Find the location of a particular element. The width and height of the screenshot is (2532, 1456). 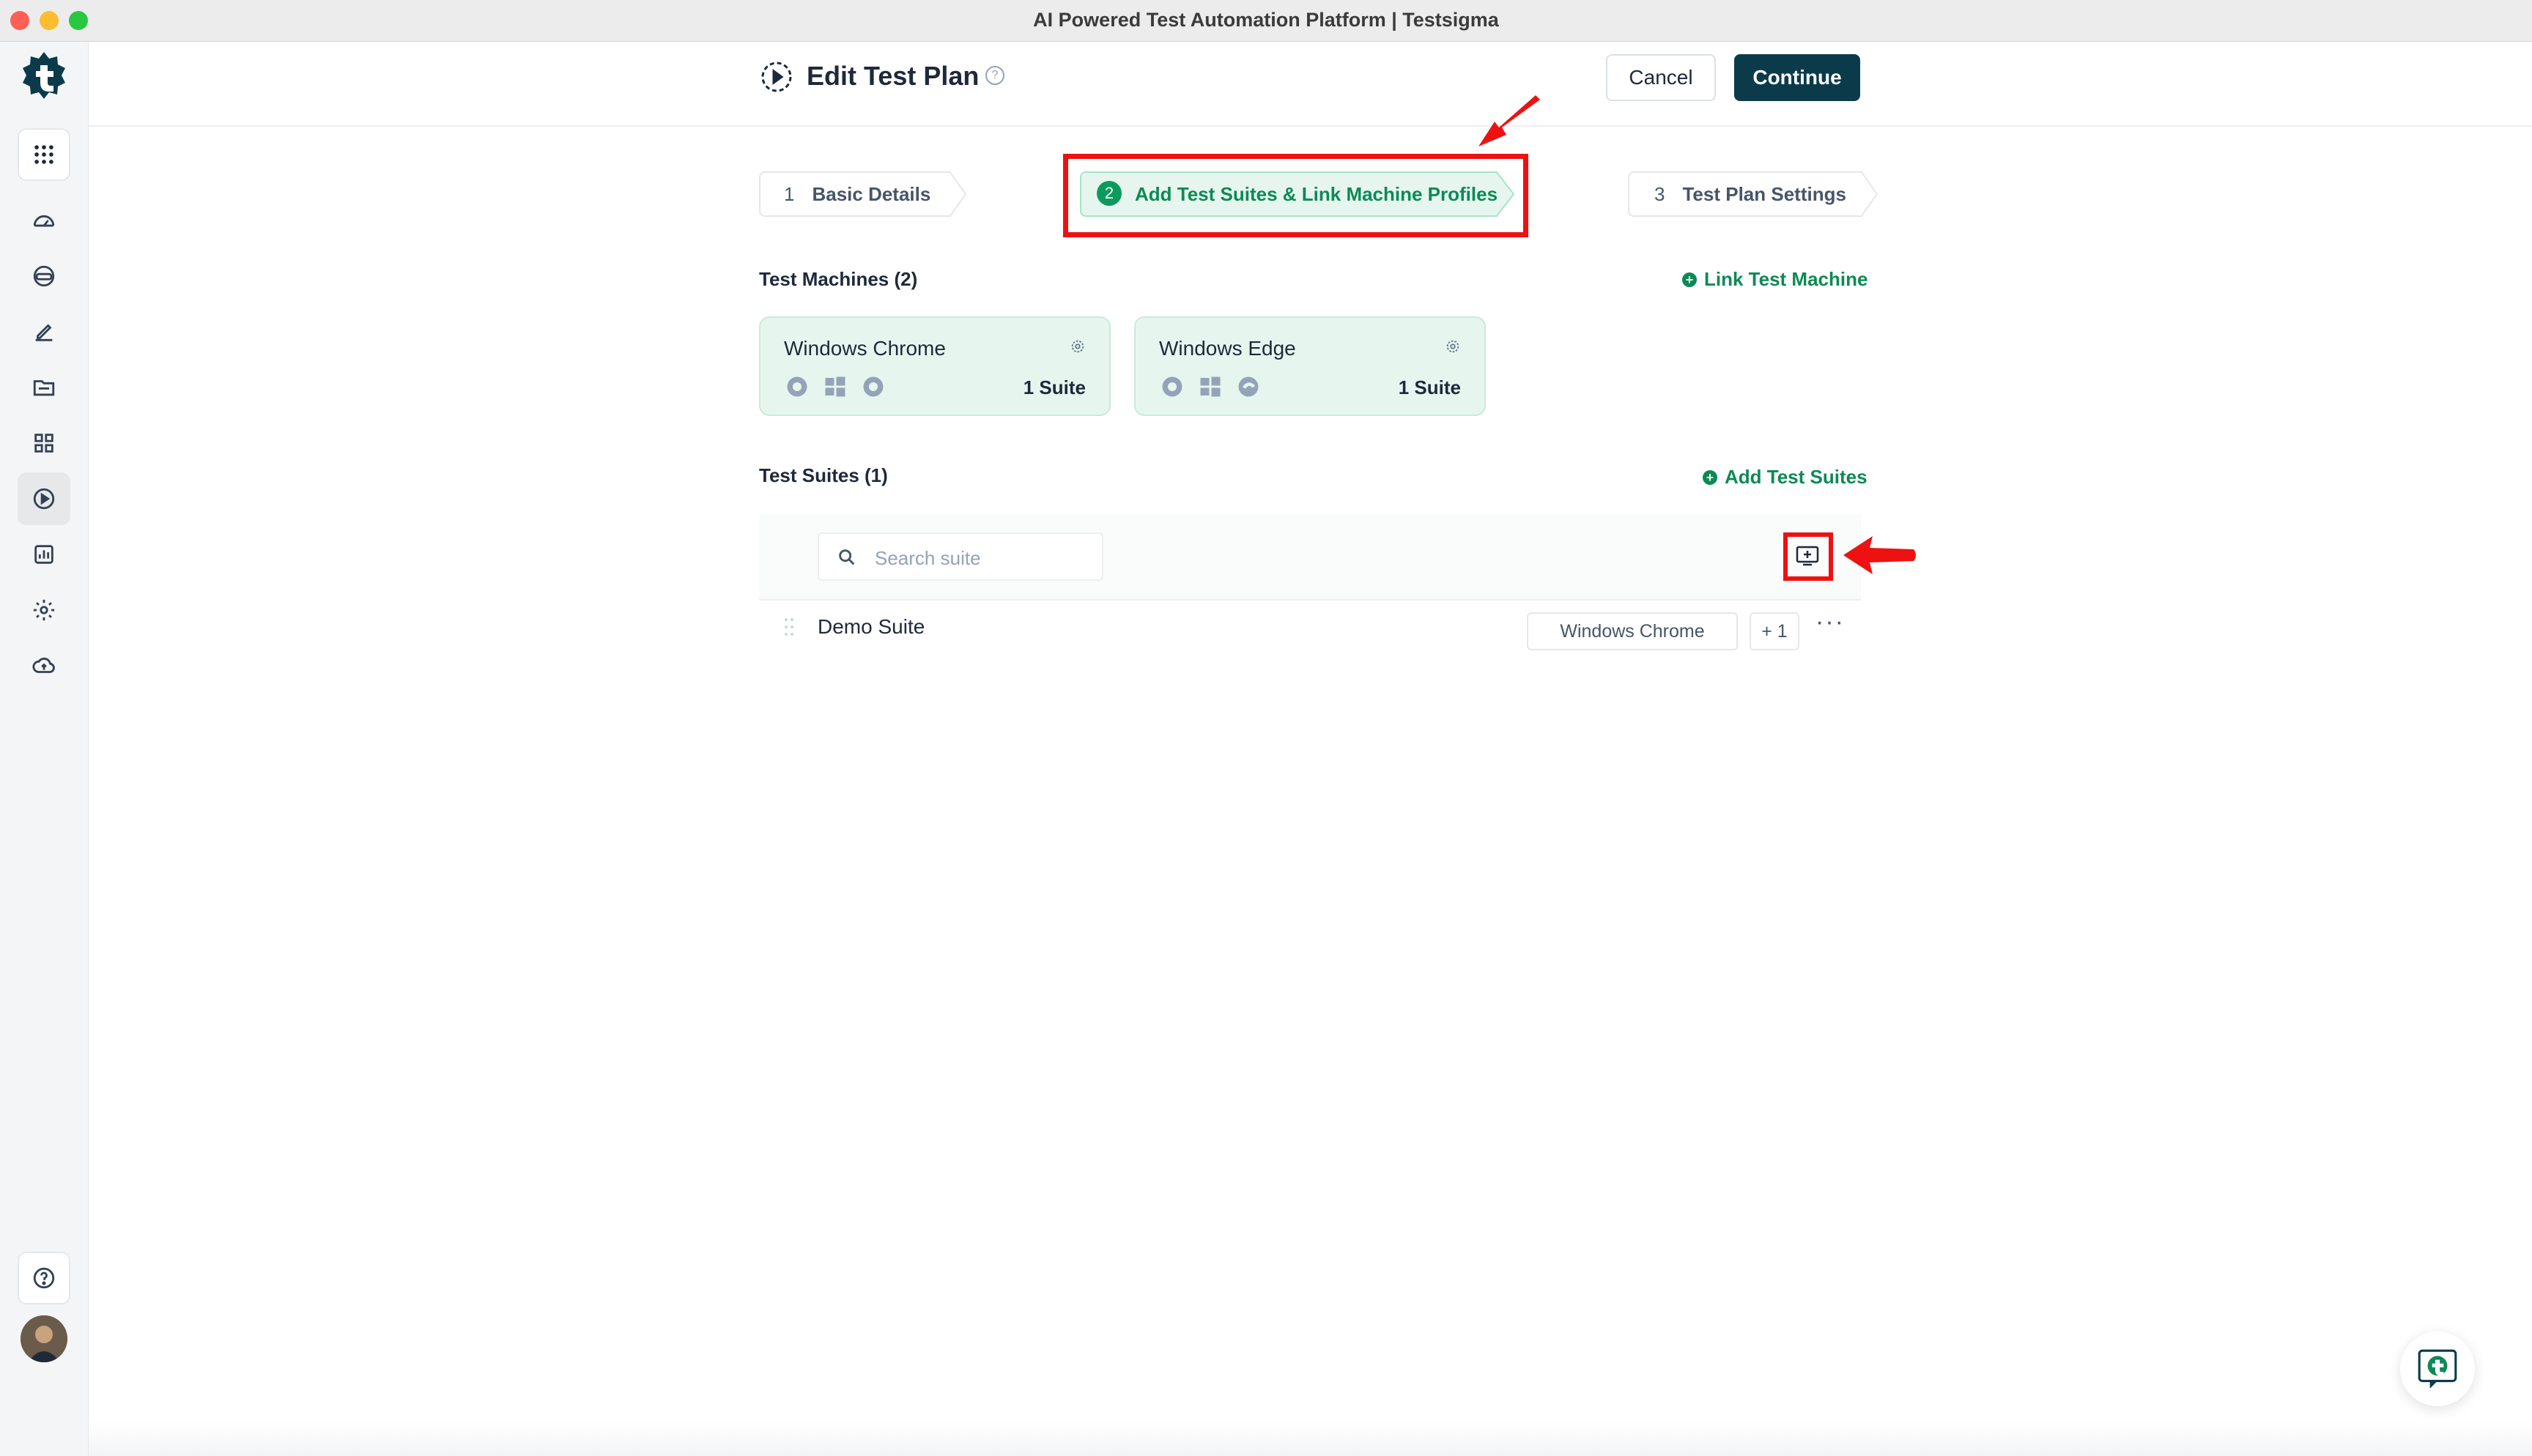

test-plan-icon is located at coordinates (776, 77).